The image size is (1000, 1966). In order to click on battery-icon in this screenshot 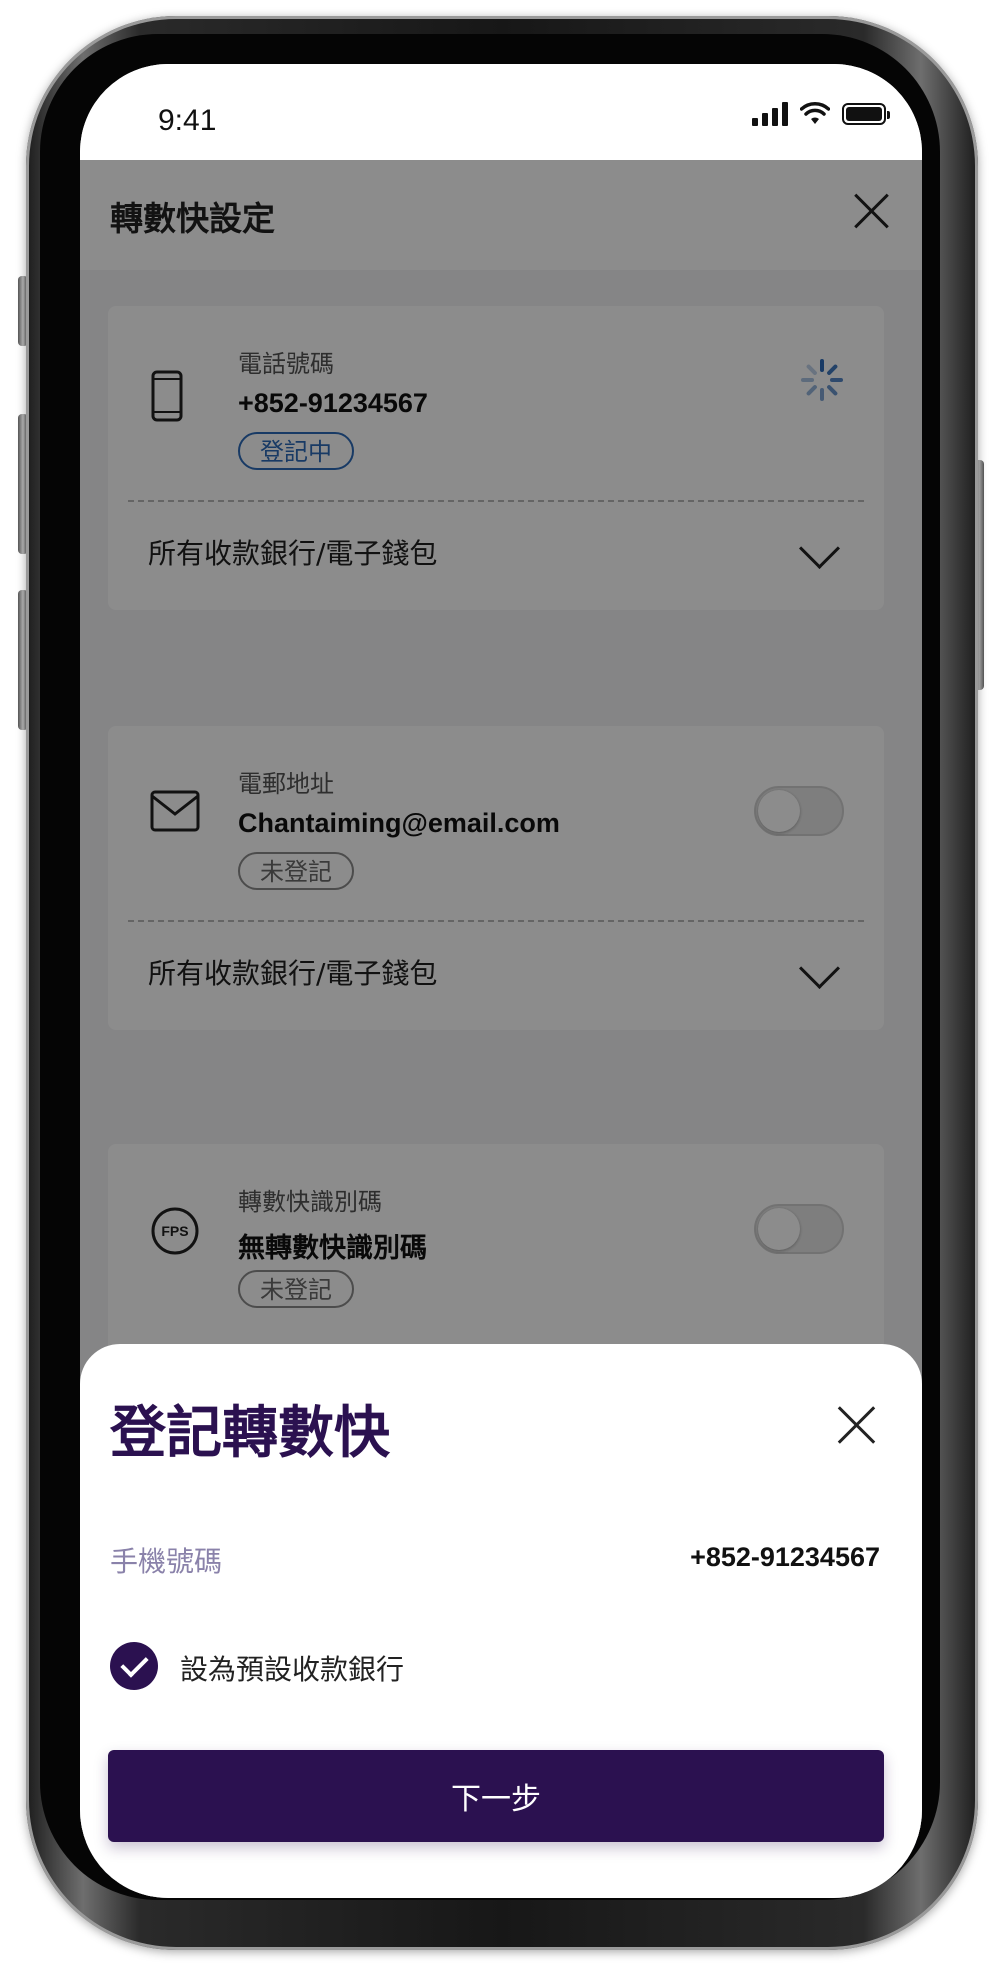, I will do `click(866, 114)`.